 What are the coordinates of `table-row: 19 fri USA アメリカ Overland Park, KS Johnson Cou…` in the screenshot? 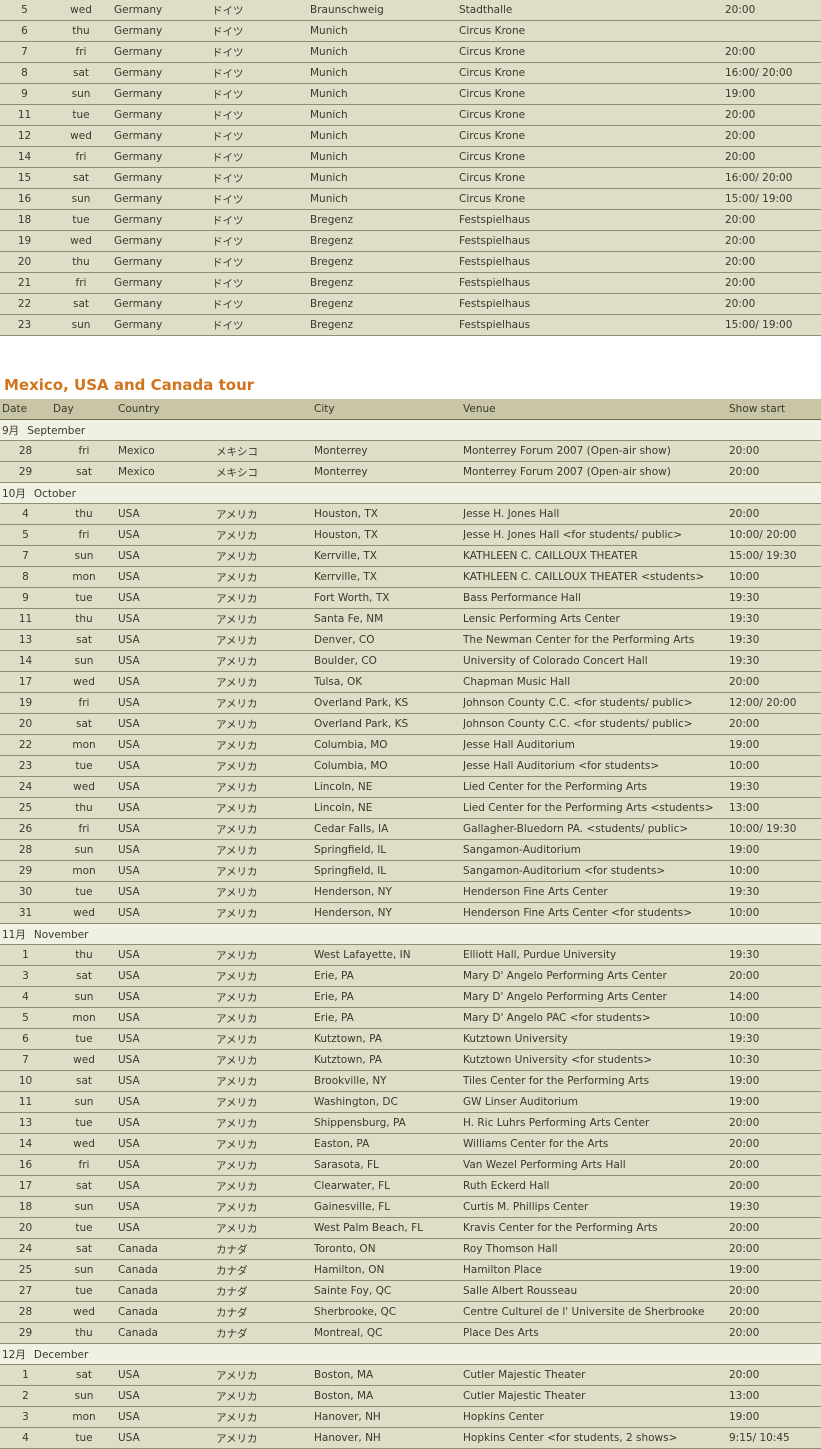 It's located at (410, 703).